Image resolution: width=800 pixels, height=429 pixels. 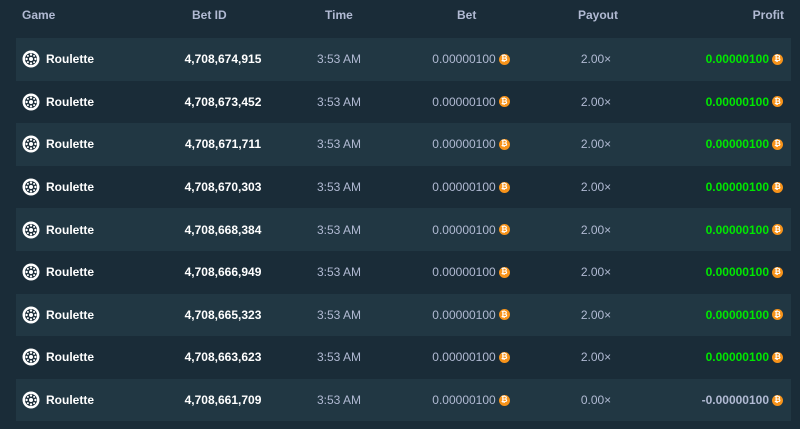 I want to click on bet-id-cell: 4,708,668,384, so click(x=223, y=229).